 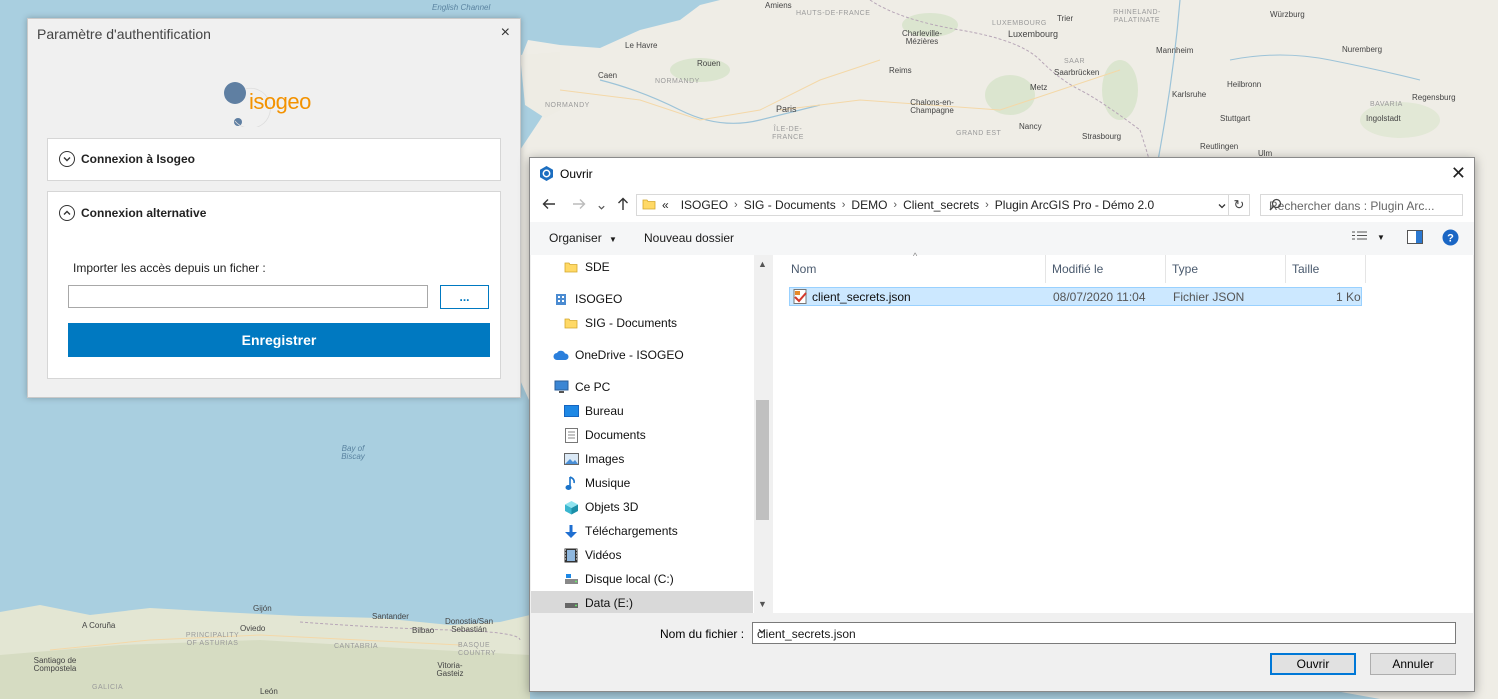 What do you see at coordinates (1019, 23) in the screenshot?
I see `map-label-luxembourg-country: LUXEMBOURG` at bounding box center [1019, 23].